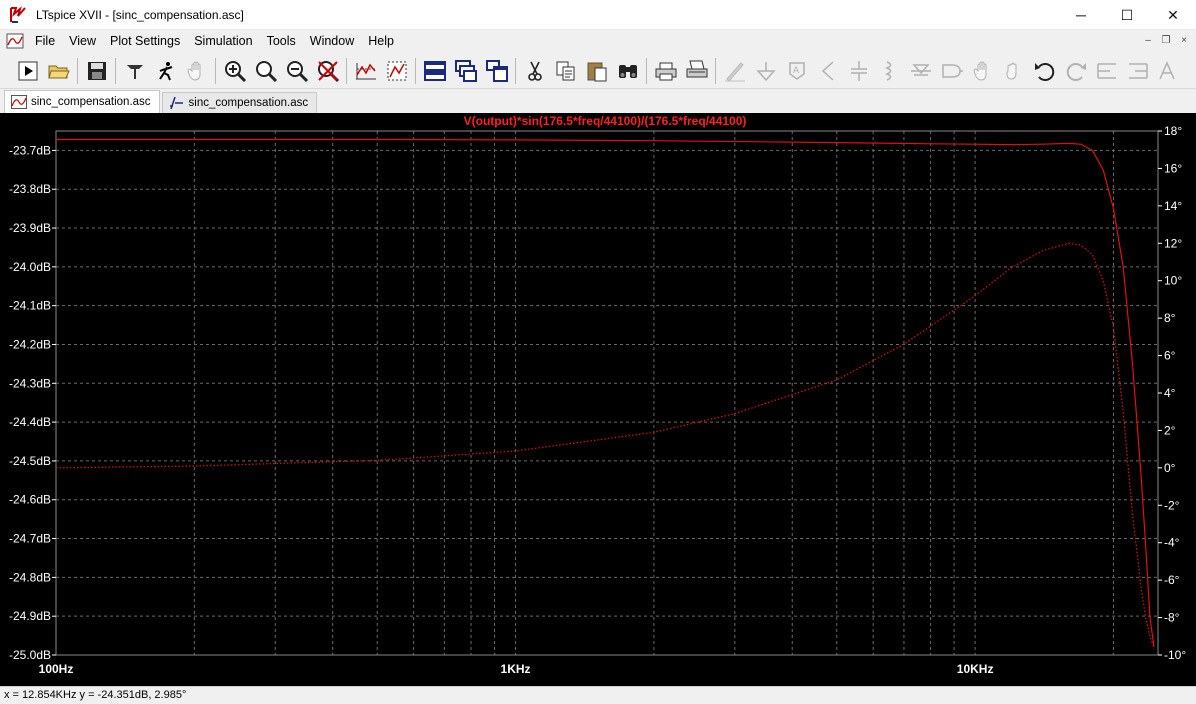 The image size is (1196, 704). Describe the element at coordinates (1173, 15) in the screenshot. I see `close-button: ✕` at that location.